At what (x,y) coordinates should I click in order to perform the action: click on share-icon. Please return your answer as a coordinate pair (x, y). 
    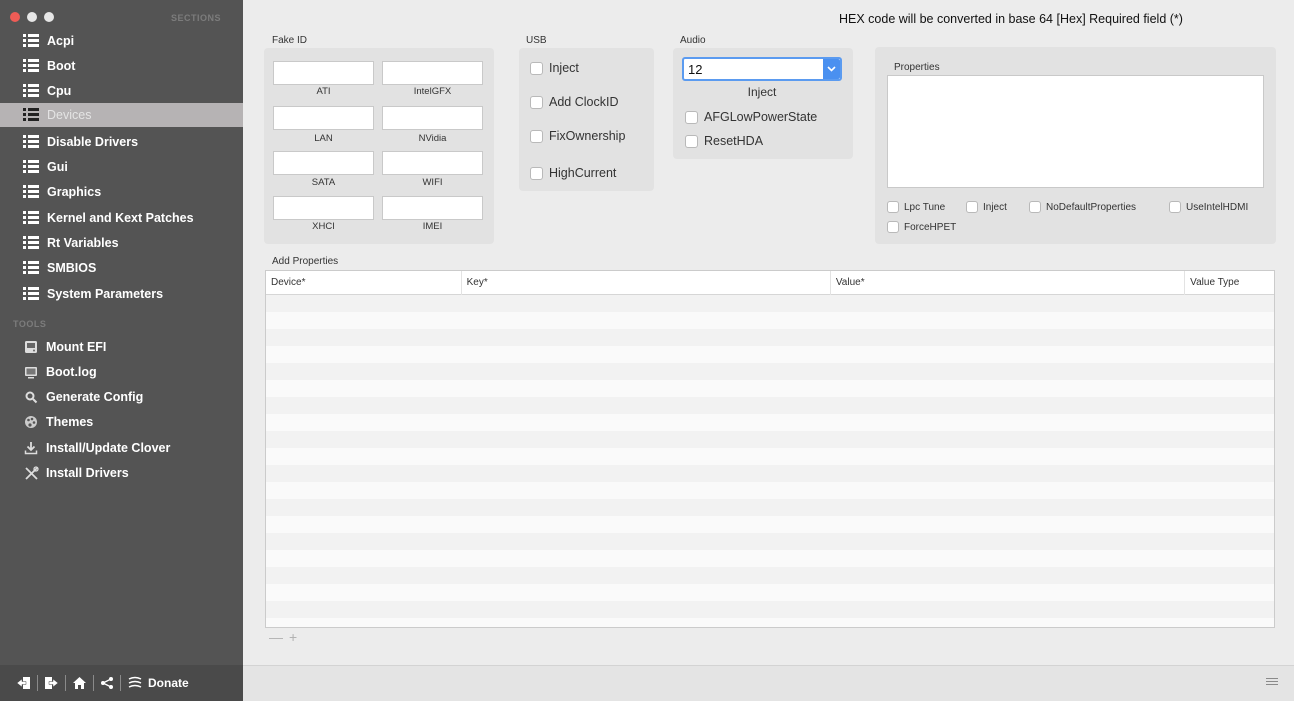
    Looking at the image, I should click on (107, 683).